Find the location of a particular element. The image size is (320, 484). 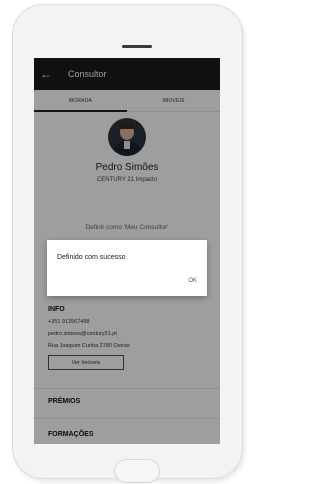

dialog-ok-button: OK is located at coordinates (192, 281).